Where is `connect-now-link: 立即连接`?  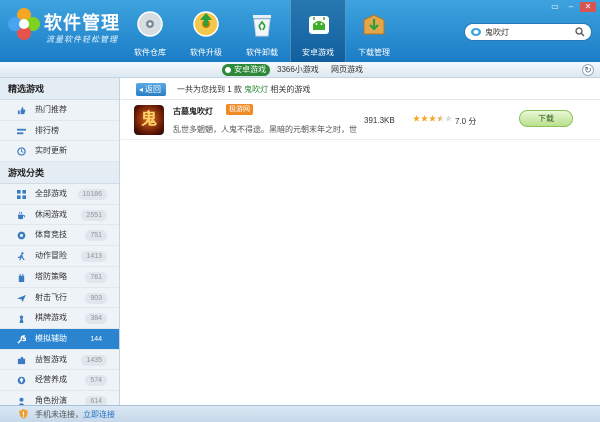 connect-now-link: 立即连接 is located at coordinates (99, 414).